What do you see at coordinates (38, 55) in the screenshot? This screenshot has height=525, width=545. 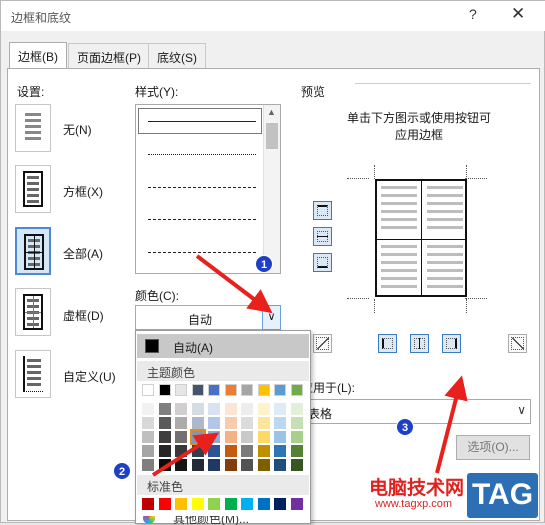 I see `tab-borders: 边框(B)` at bounding box center [38, 55].